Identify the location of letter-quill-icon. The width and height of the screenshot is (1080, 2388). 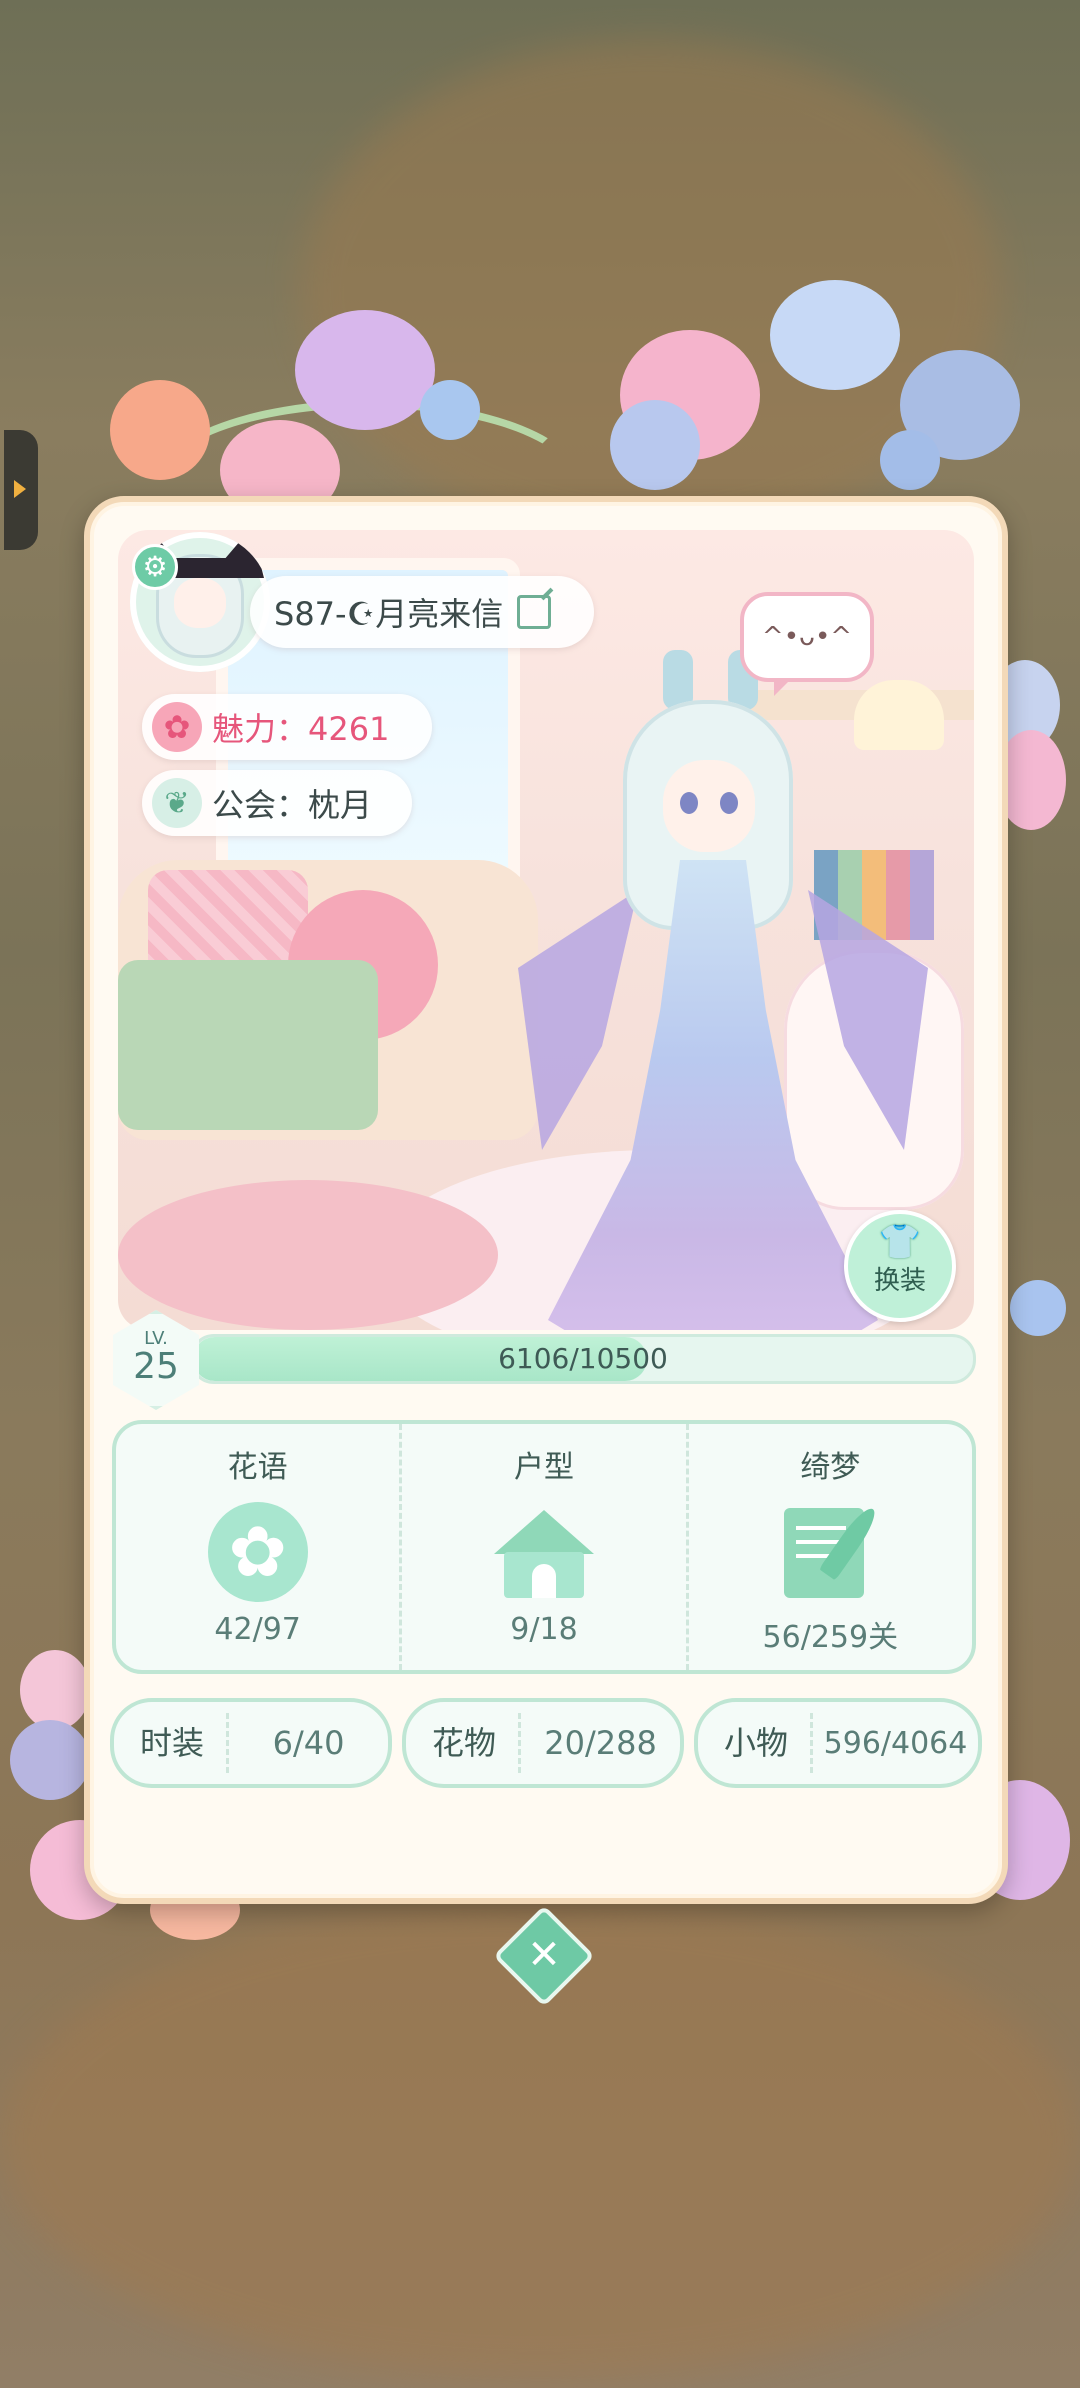
(831, 1552).